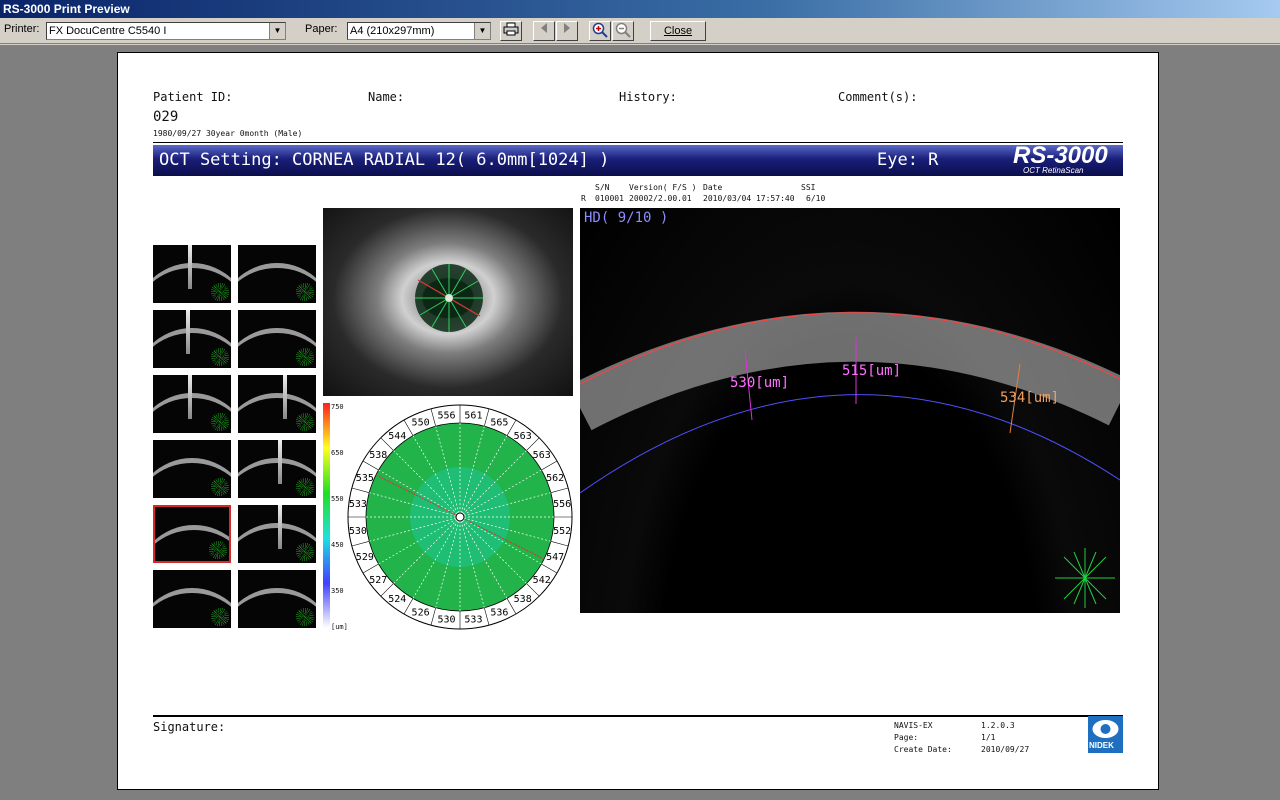  I want to click on thickness-value-label: 542, so click(542, 580).